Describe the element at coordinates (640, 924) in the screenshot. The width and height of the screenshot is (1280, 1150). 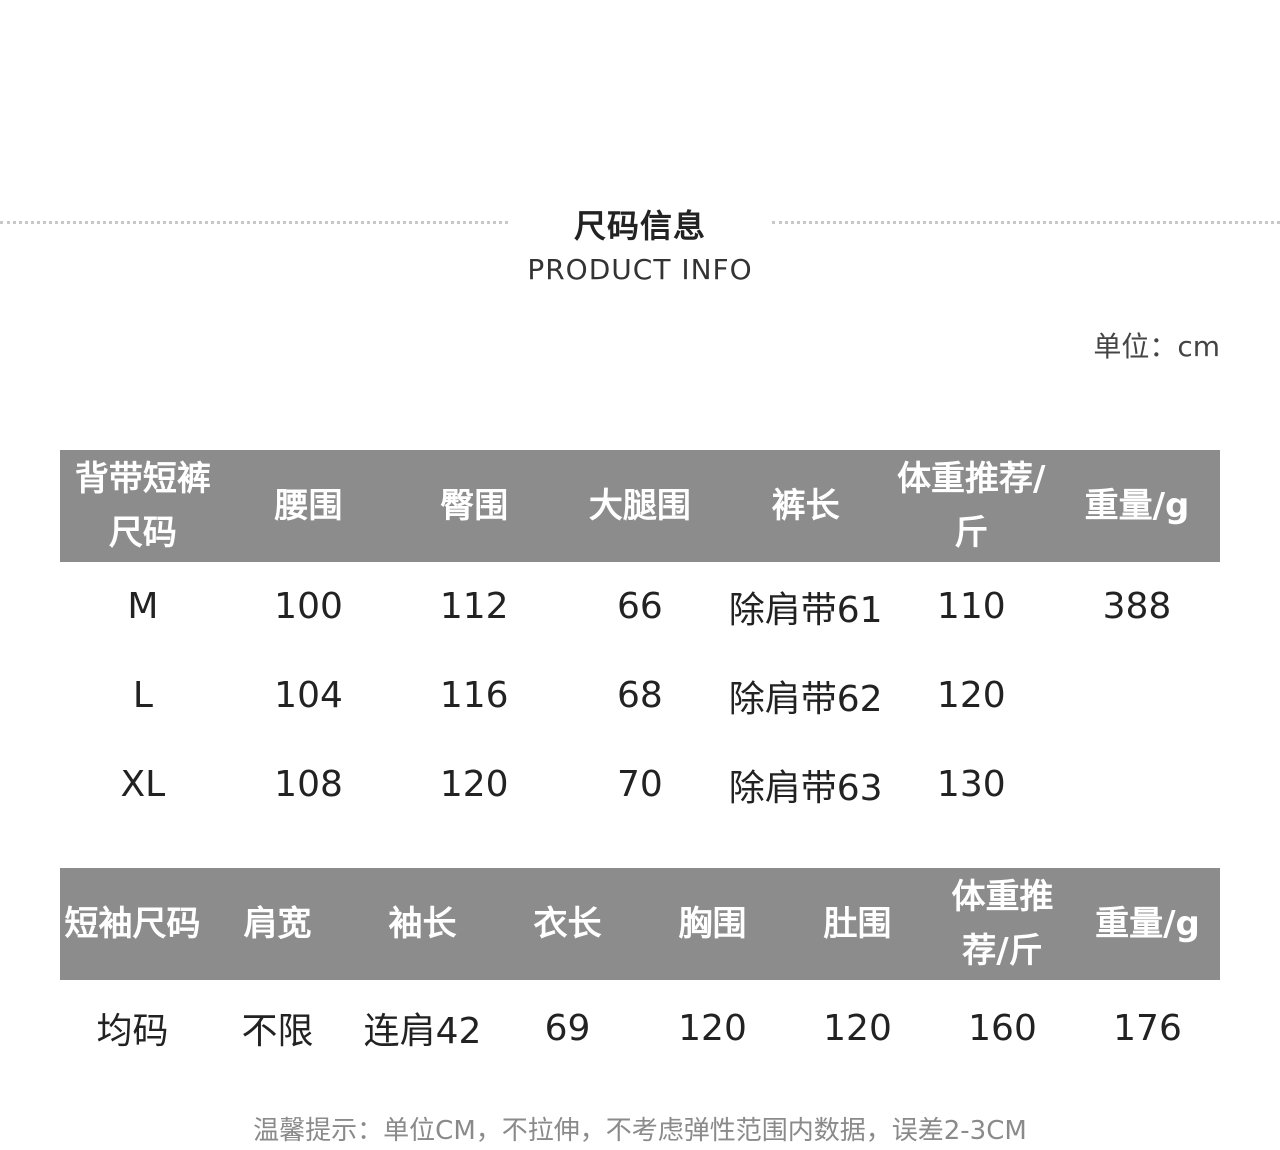
I see `table-header: 短袖尺码 肩宽 袖长 衣长 胸围 肚围 体重推荐/斤 重量/g` at that location.